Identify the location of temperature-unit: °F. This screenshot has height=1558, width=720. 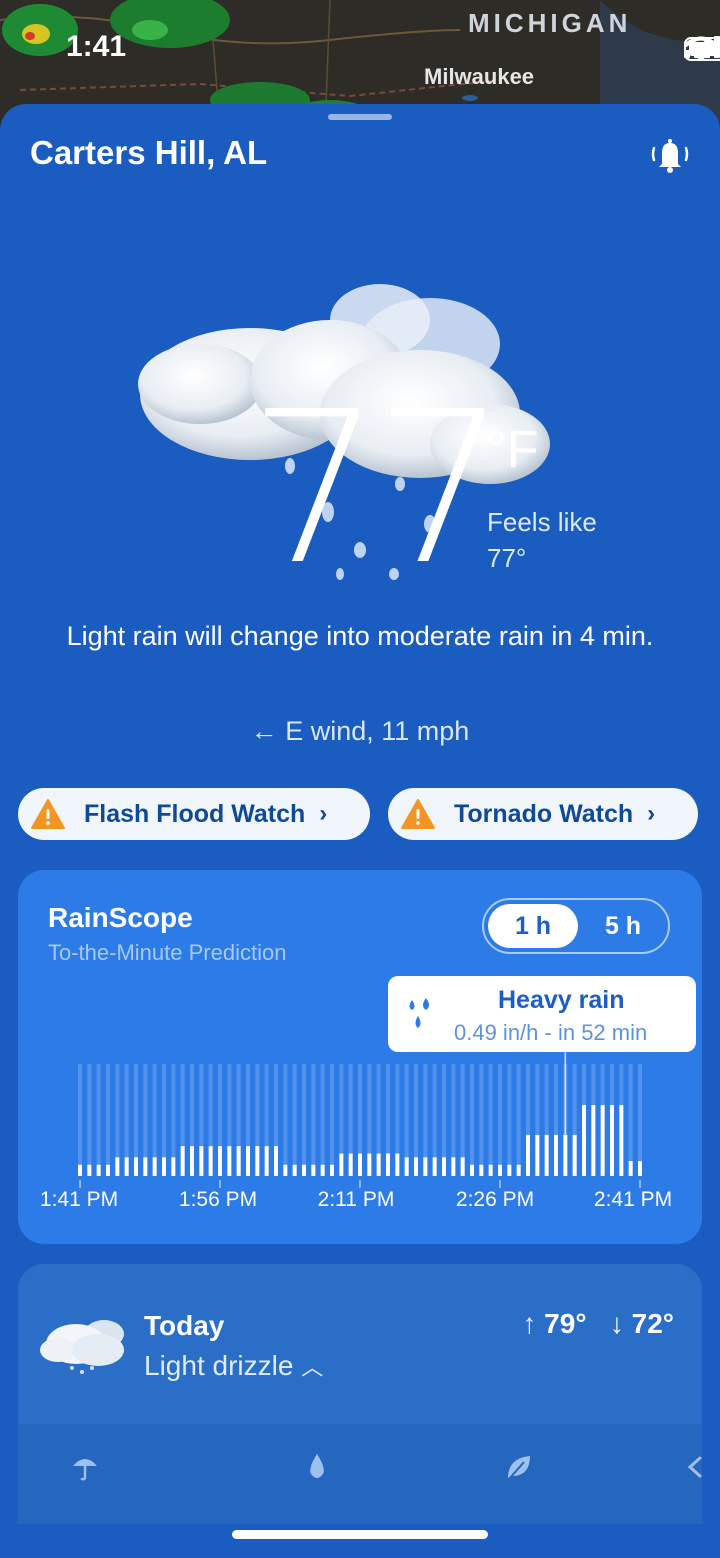
(512, 450).